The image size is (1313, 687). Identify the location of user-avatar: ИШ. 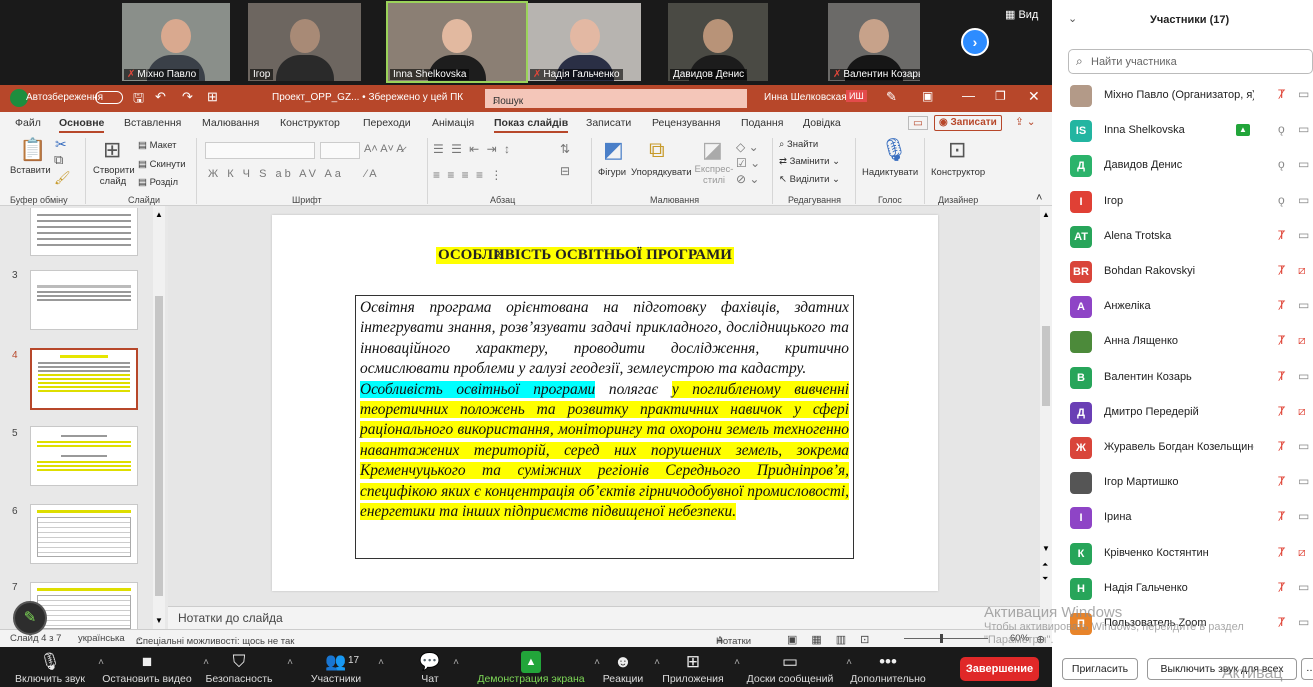
(856, 96).